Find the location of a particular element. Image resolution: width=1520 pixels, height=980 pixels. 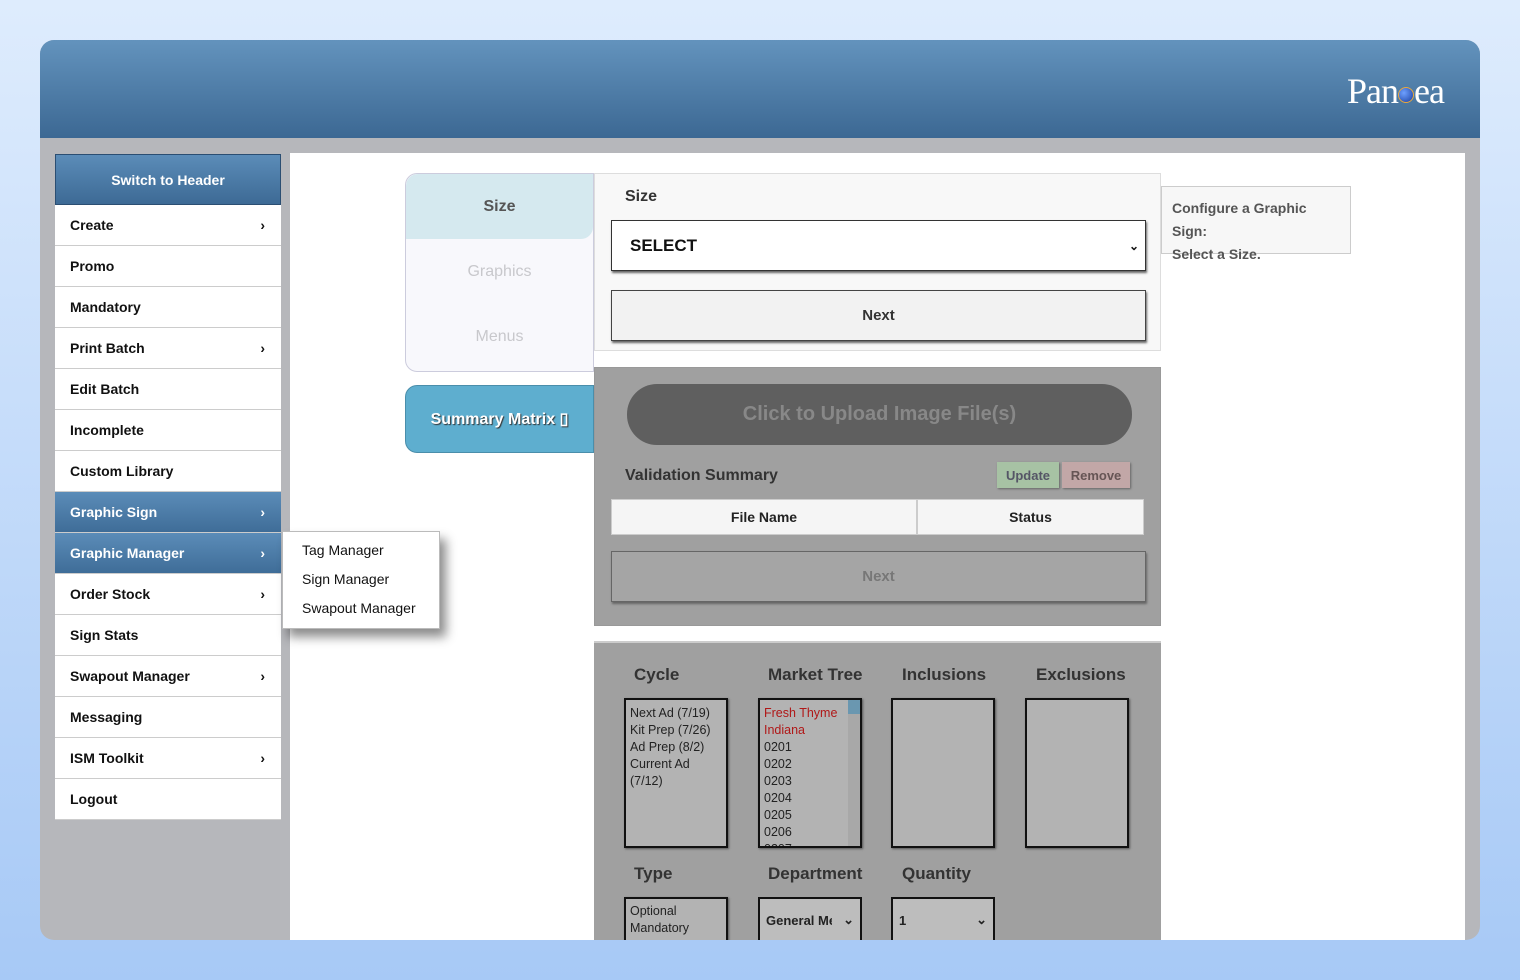

size-panel: Size SELECT ⌄ Next is located at coordinates (877, 262).